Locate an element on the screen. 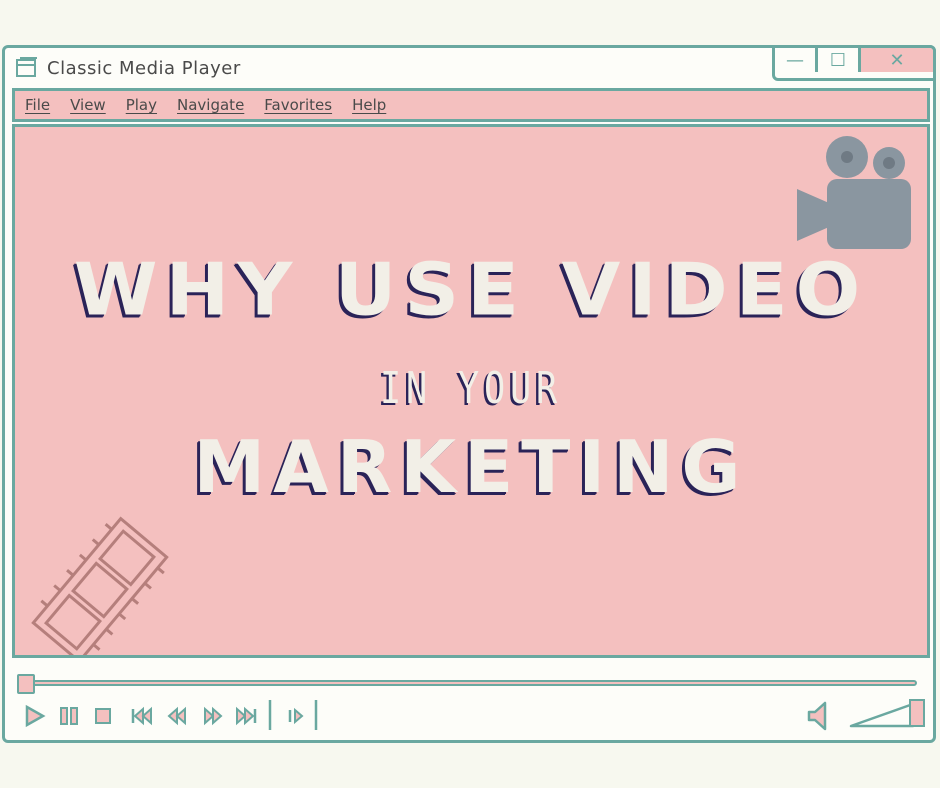  window-controls: — ☐ ✕ is located at coordinates (854, 63).